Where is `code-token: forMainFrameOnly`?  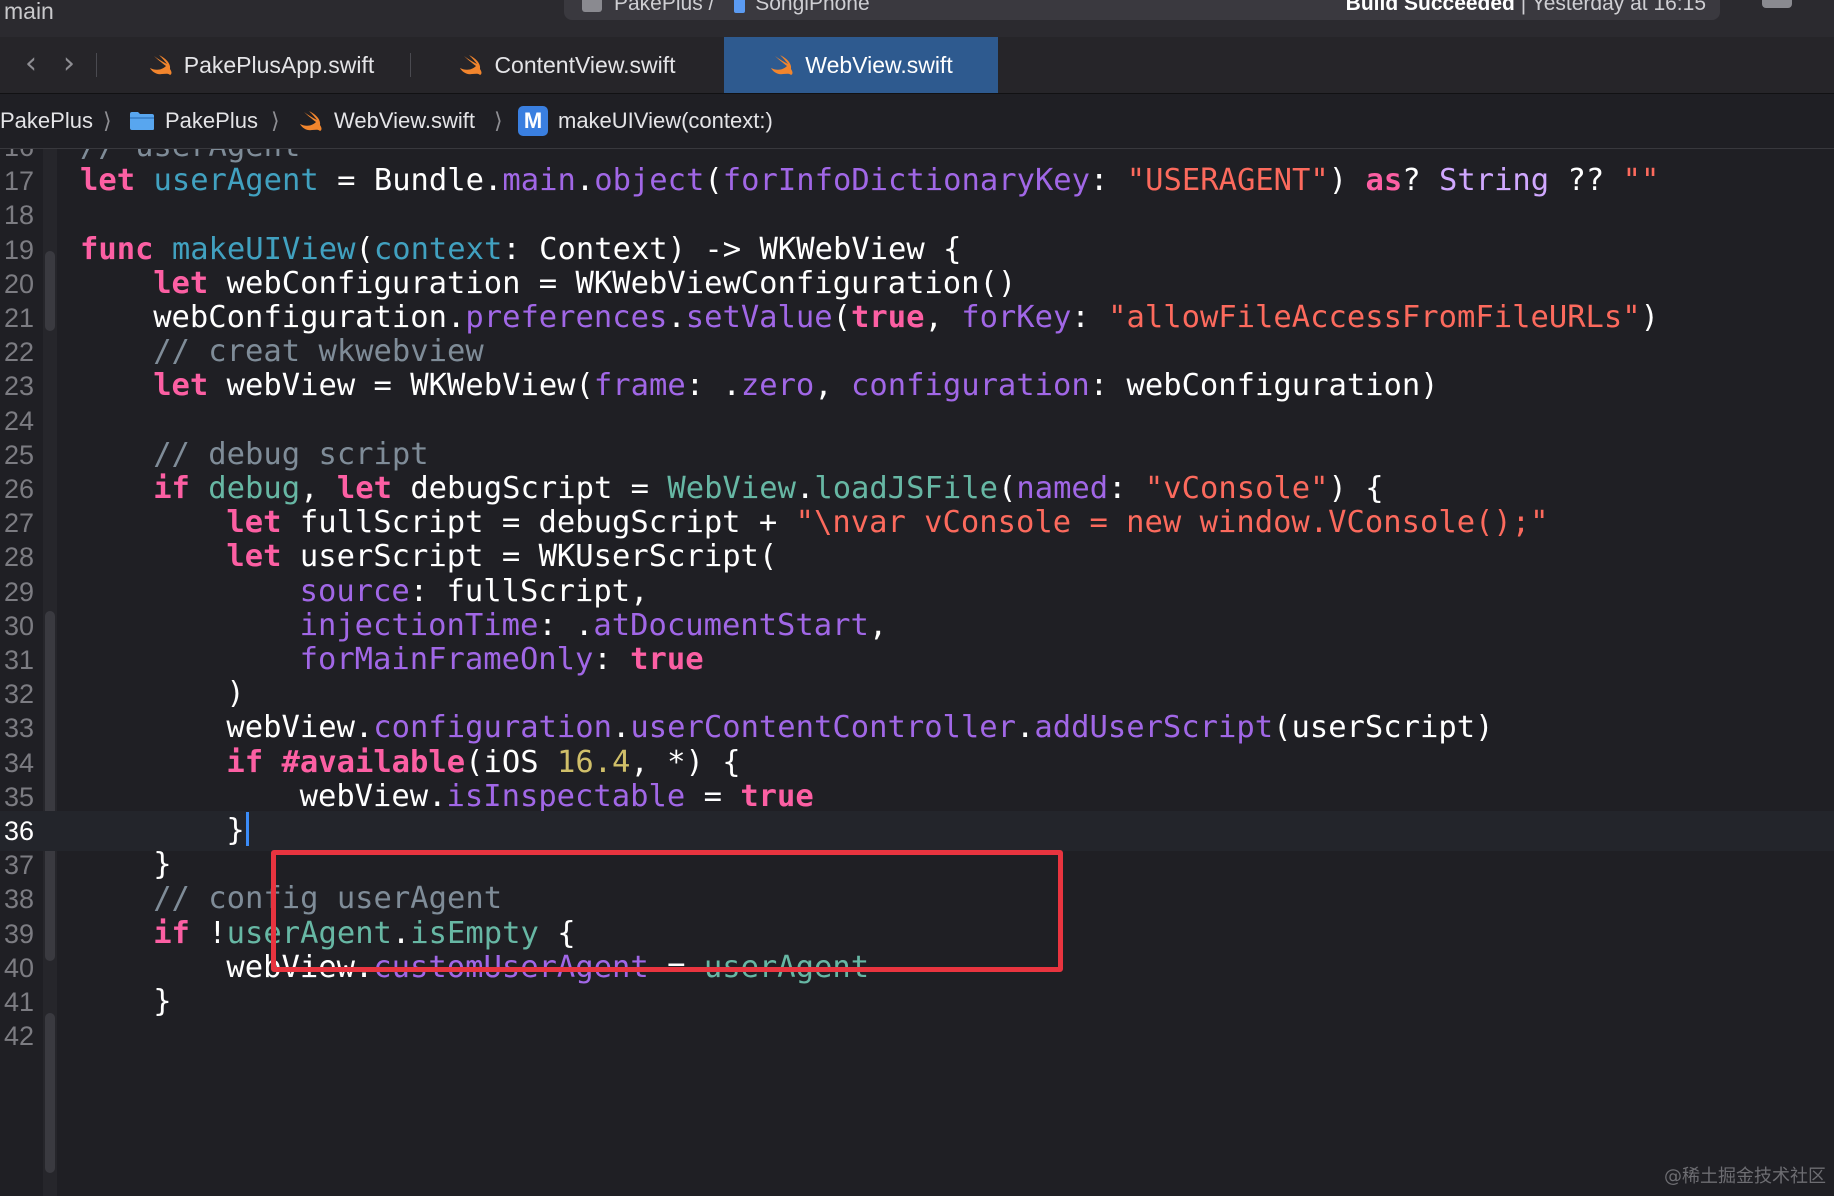 code-token: forMainFrameOnly is located at coordinates (446, 659).